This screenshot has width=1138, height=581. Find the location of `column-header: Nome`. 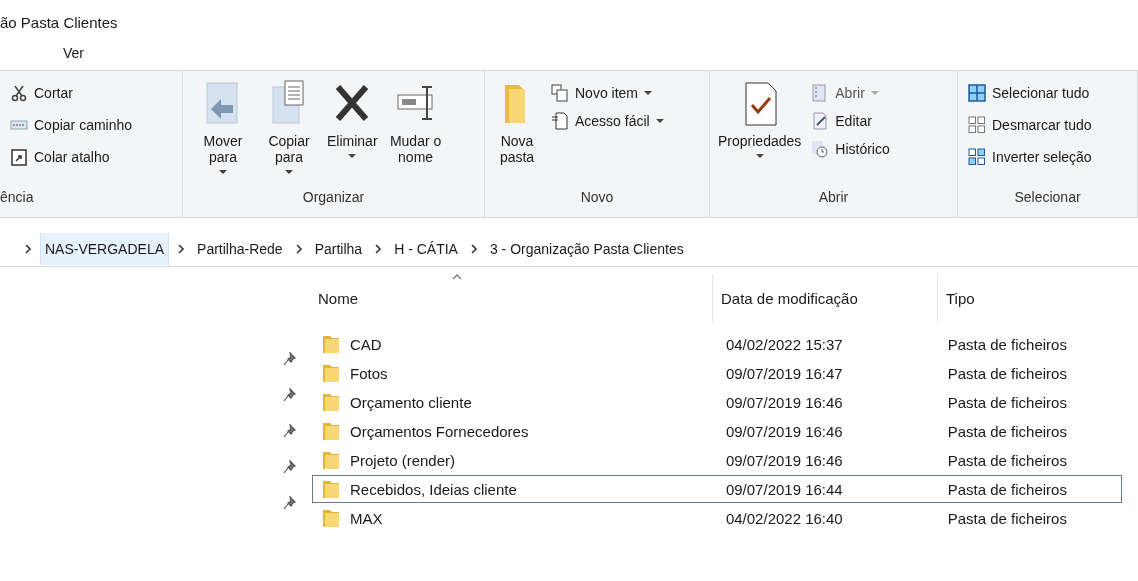

column-header: Nome is located at coordinates (511, 298).